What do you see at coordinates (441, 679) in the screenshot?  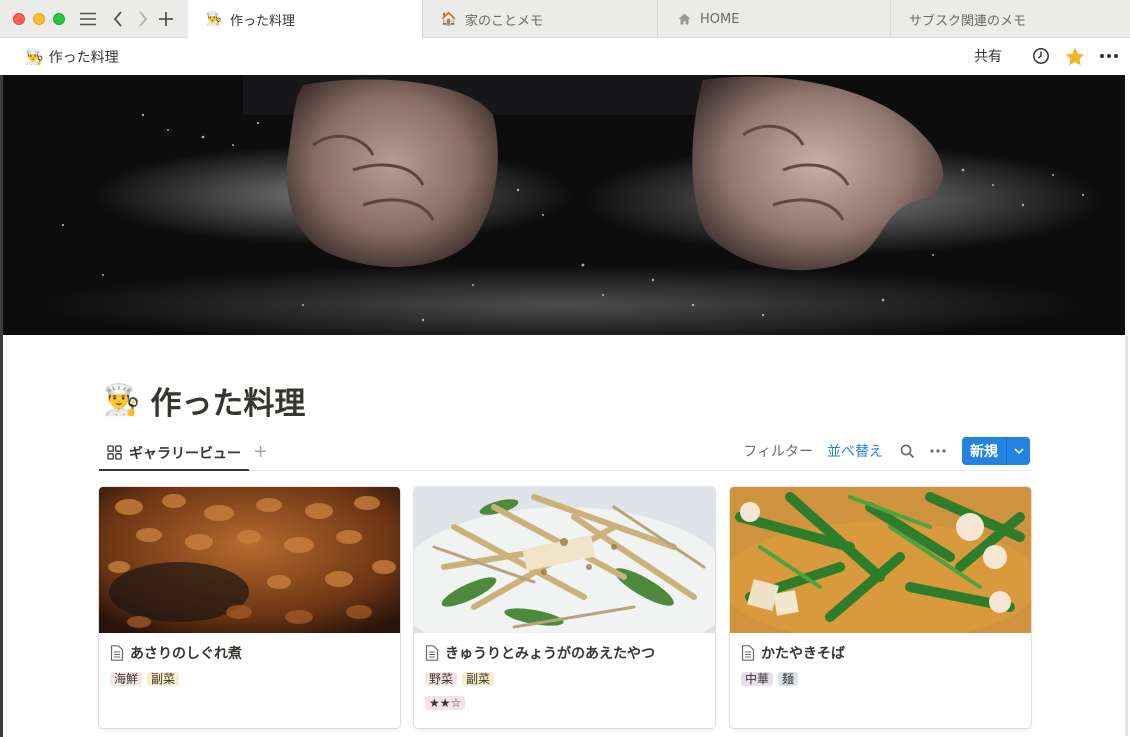 I see `tag-badge: 野菜` at bounding box center [441, 679].